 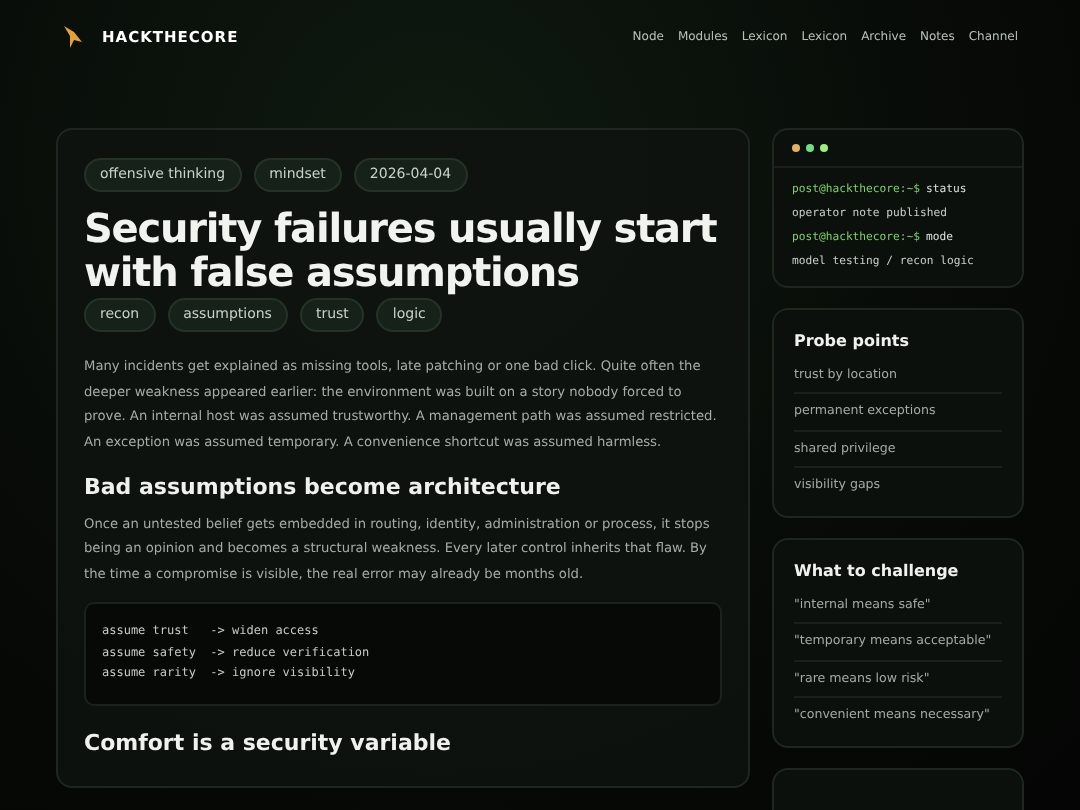 What do you see at coordinates (401, 250) in the screenshot?
I see `article-title: Security failures usually start with false assumptions` at bounding box center [401, 250].